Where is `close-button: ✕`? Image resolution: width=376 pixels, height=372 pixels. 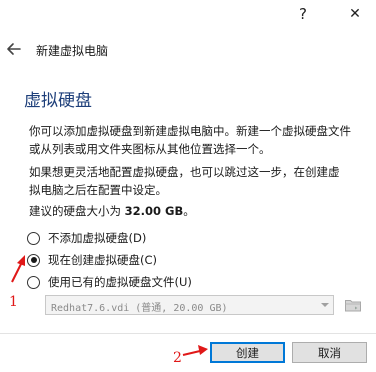
close-button: ✕ is located at coordinates (355, 14).